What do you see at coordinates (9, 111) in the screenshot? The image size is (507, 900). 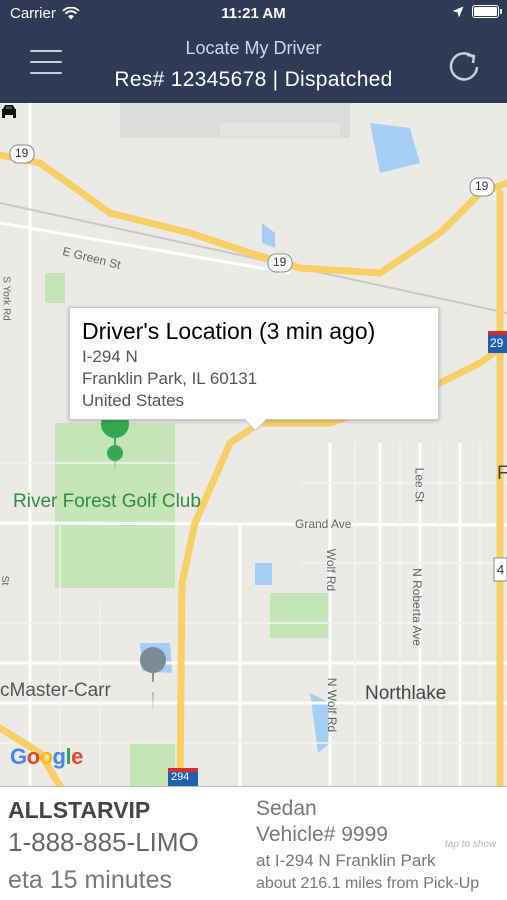 I see `car-icon` at bounding box center [9, 111].